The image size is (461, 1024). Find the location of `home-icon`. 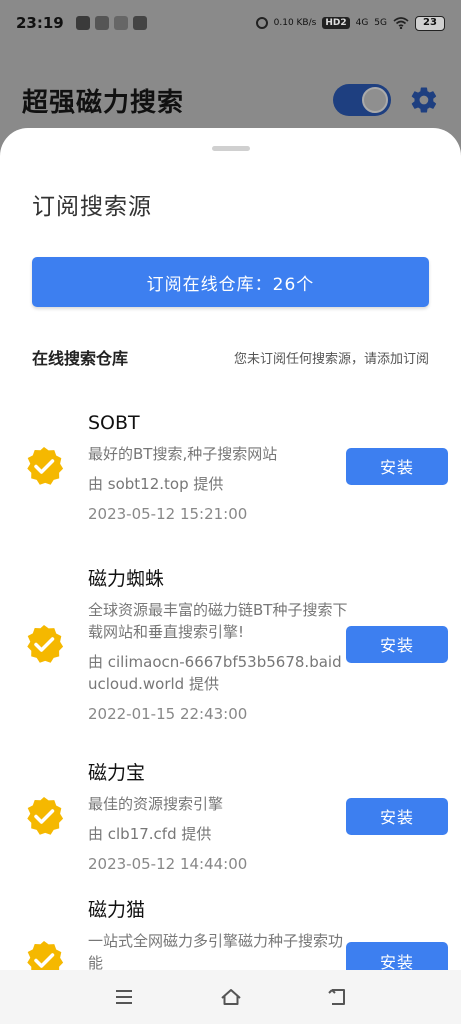

home-icon is located at coordinates (231, 997).